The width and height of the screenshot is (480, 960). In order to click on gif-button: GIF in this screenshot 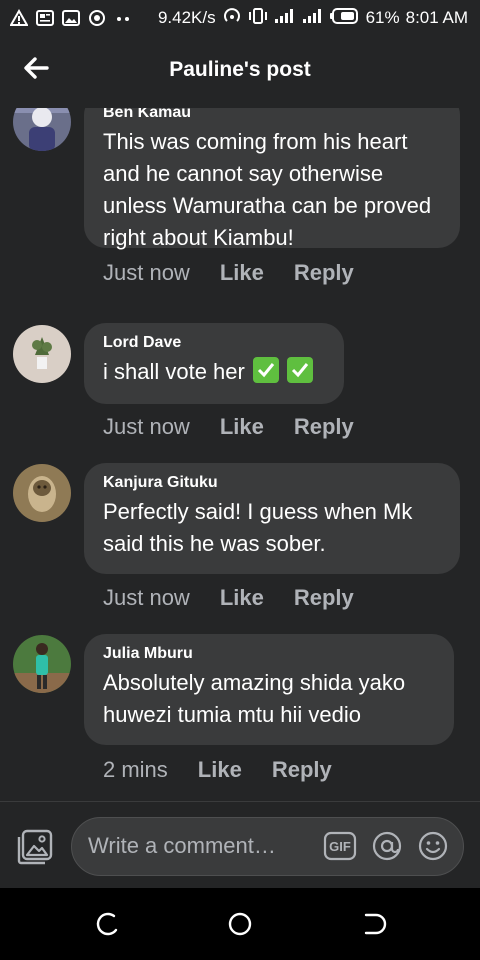, I will do `click(340, 848)`.